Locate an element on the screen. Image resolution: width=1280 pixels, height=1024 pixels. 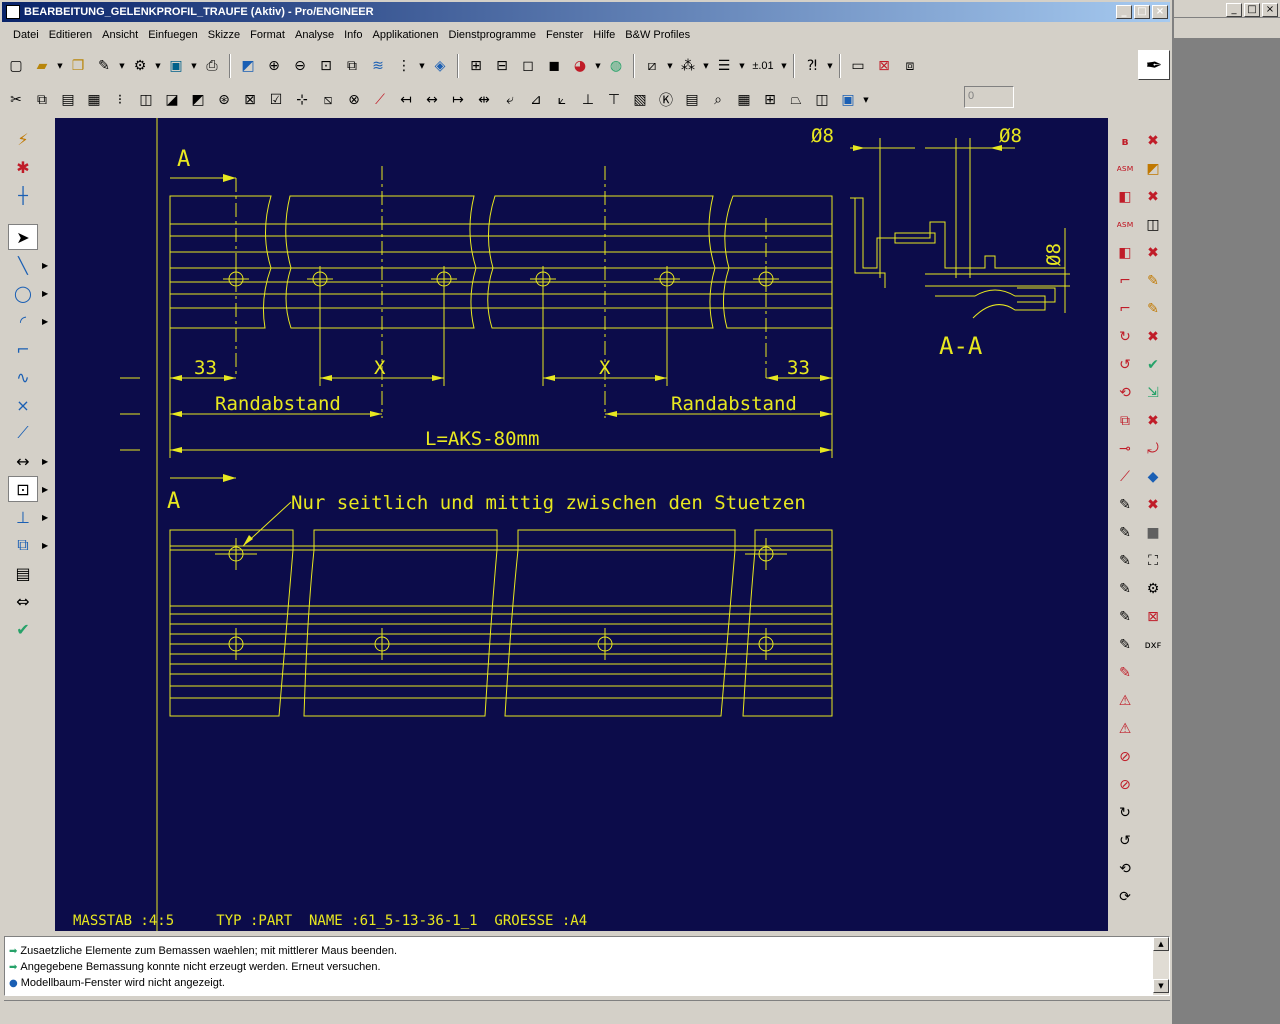
context-help-icon: ⁈ is located at coordinates (812, 66).